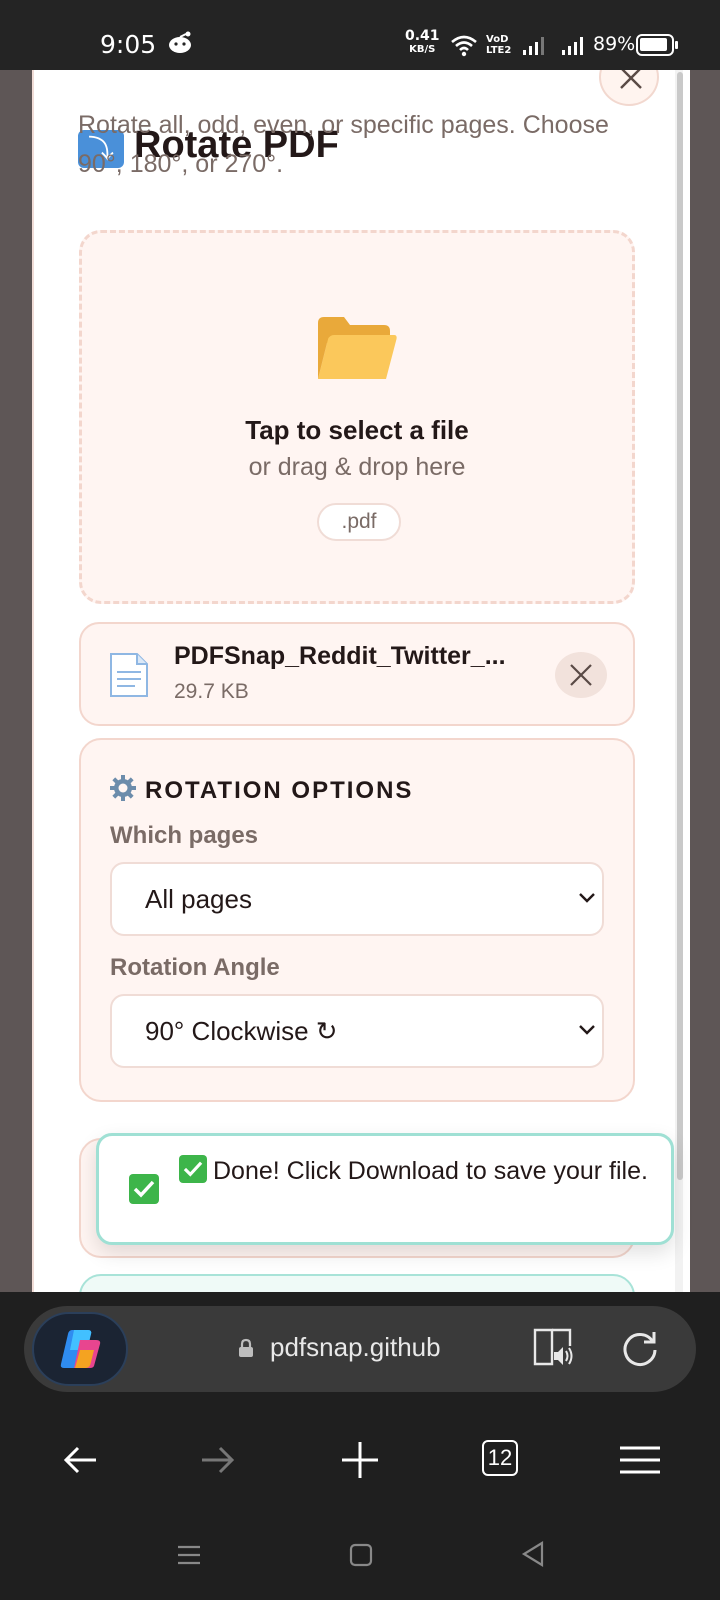 Image resolution: width=720 pixels, height=1600 pixels. What do you see at coordinates (464, 46) in the screenshot?
I see `wifi-icon` at bounding box center [464, 46].